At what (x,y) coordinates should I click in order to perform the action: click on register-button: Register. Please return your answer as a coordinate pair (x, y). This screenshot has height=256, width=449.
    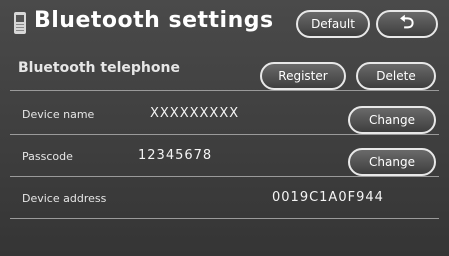
    Looking at the image, I should click on (303, 76).